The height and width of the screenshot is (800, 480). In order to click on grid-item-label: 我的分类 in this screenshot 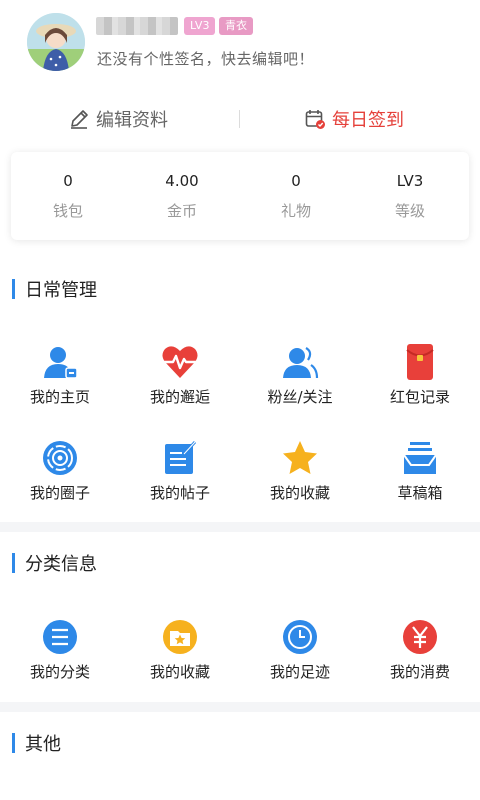, I will do `click(59, 672)`.